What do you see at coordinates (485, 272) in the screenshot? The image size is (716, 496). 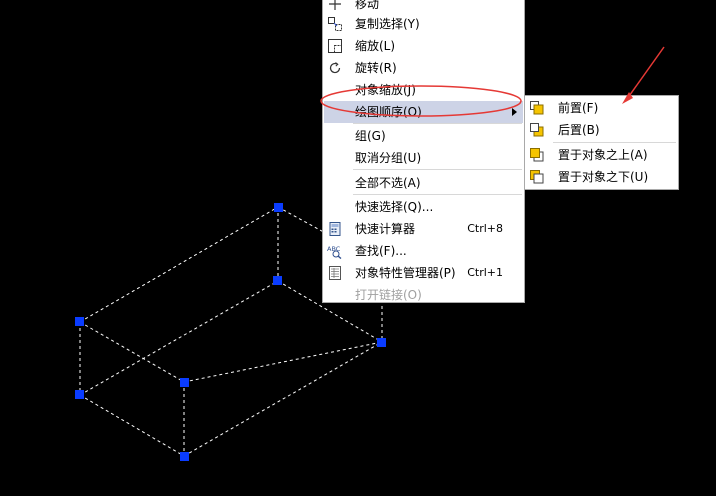 I see `menu-item-shortcut: Ctrl+1` at bounding box center [485, 272].